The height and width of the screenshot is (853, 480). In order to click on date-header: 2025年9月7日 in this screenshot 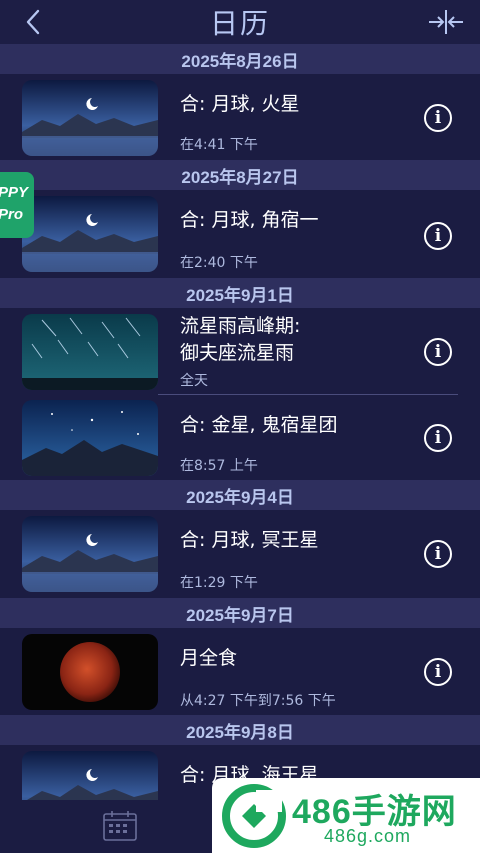, I will do `click(240, 613)`.